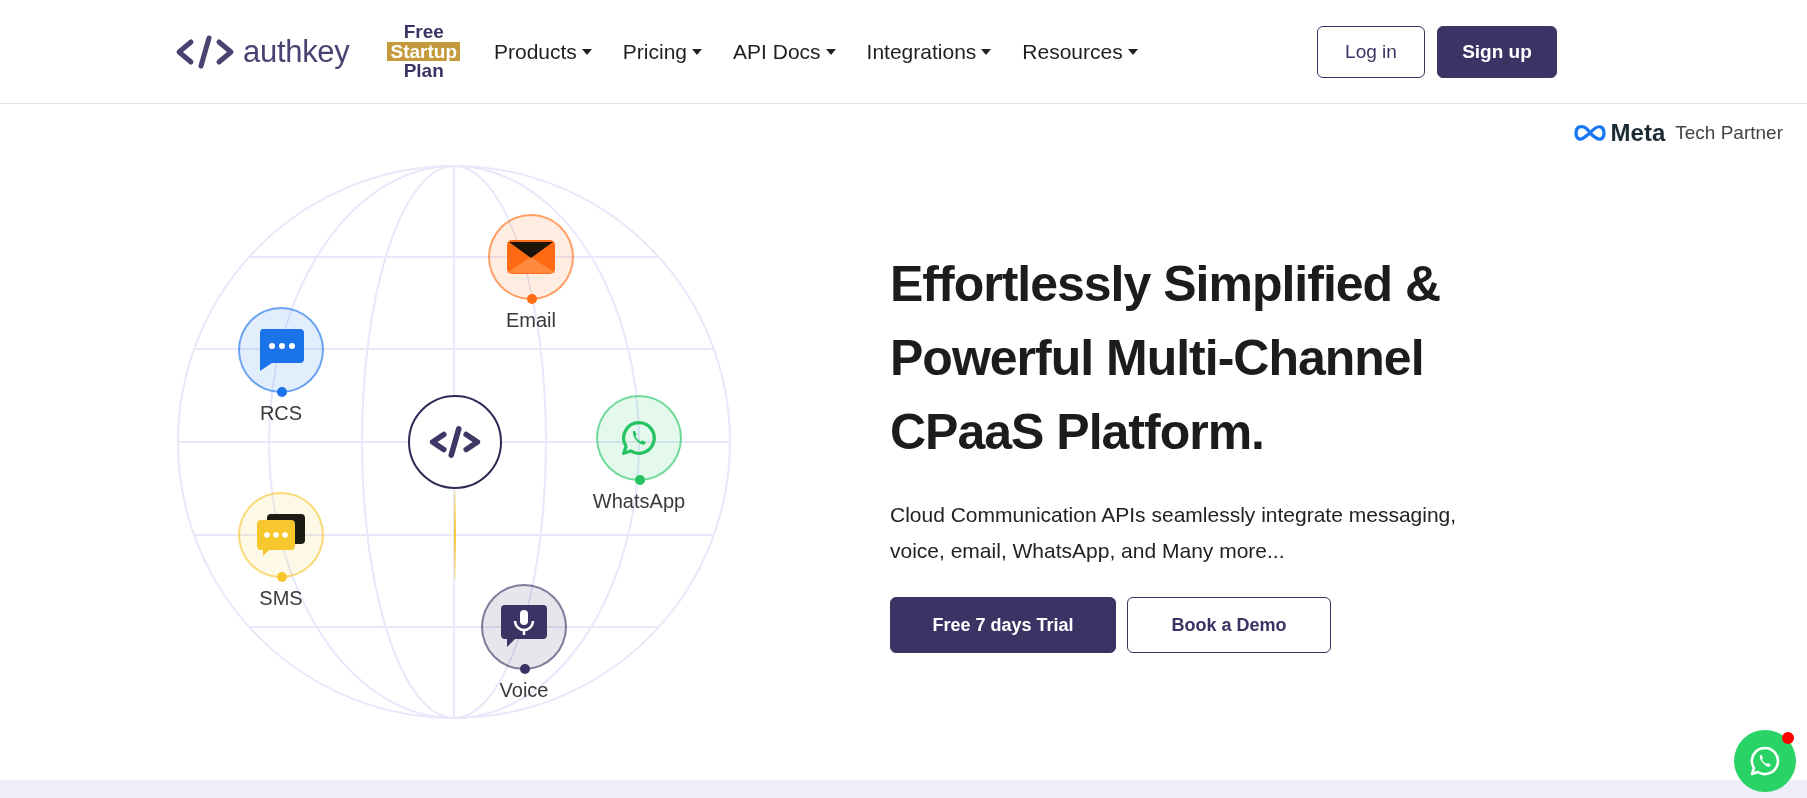 This screenshot has width=1807, height=798. I want to click on nav-menu-item: Products, so click(543, 51).